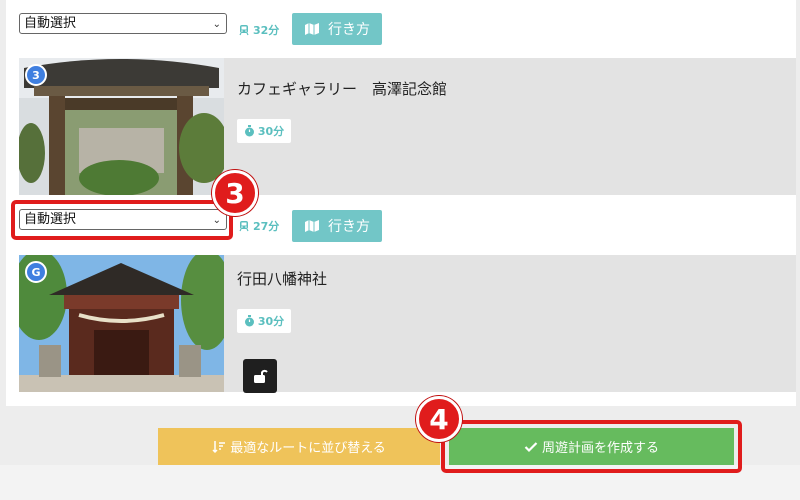 The image size is (800, 500). I want to click on lock-toggle-button, so click(260, 376).